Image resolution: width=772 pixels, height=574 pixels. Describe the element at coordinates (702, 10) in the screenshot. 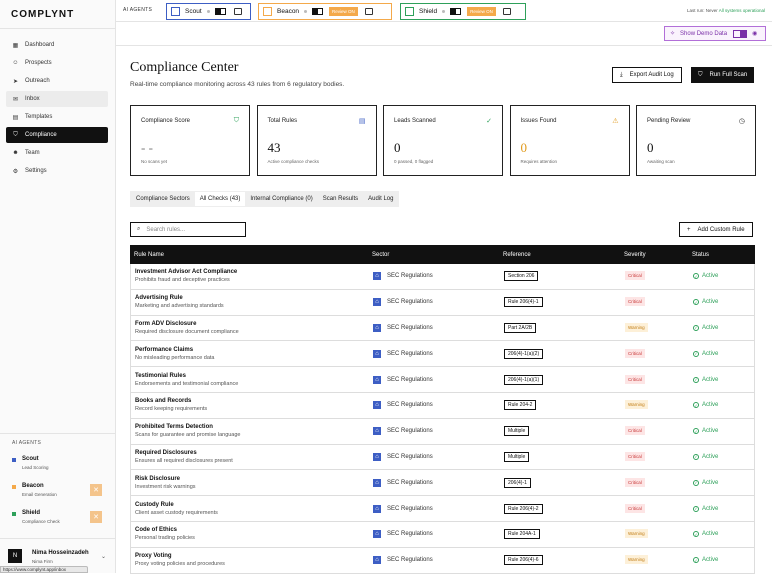

I see `last-run-text: Last run: Never` at that location.